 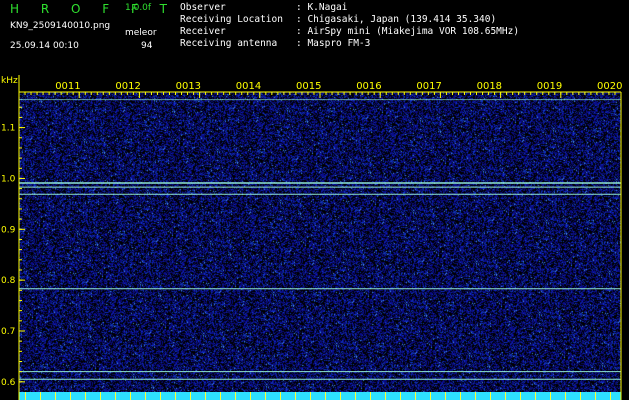 I want to click on x-tick-label: 0015, so click(x=308, y=86).